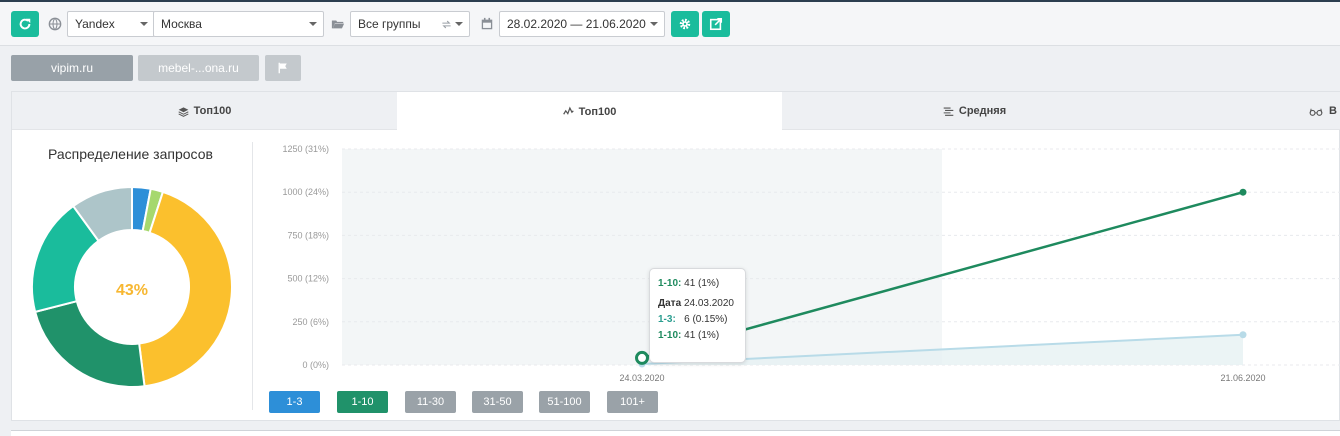  What do you see at coordinates (1316, 112) in the screenshot?
I see `glasses-icon` at bounding box center [1316, 112].